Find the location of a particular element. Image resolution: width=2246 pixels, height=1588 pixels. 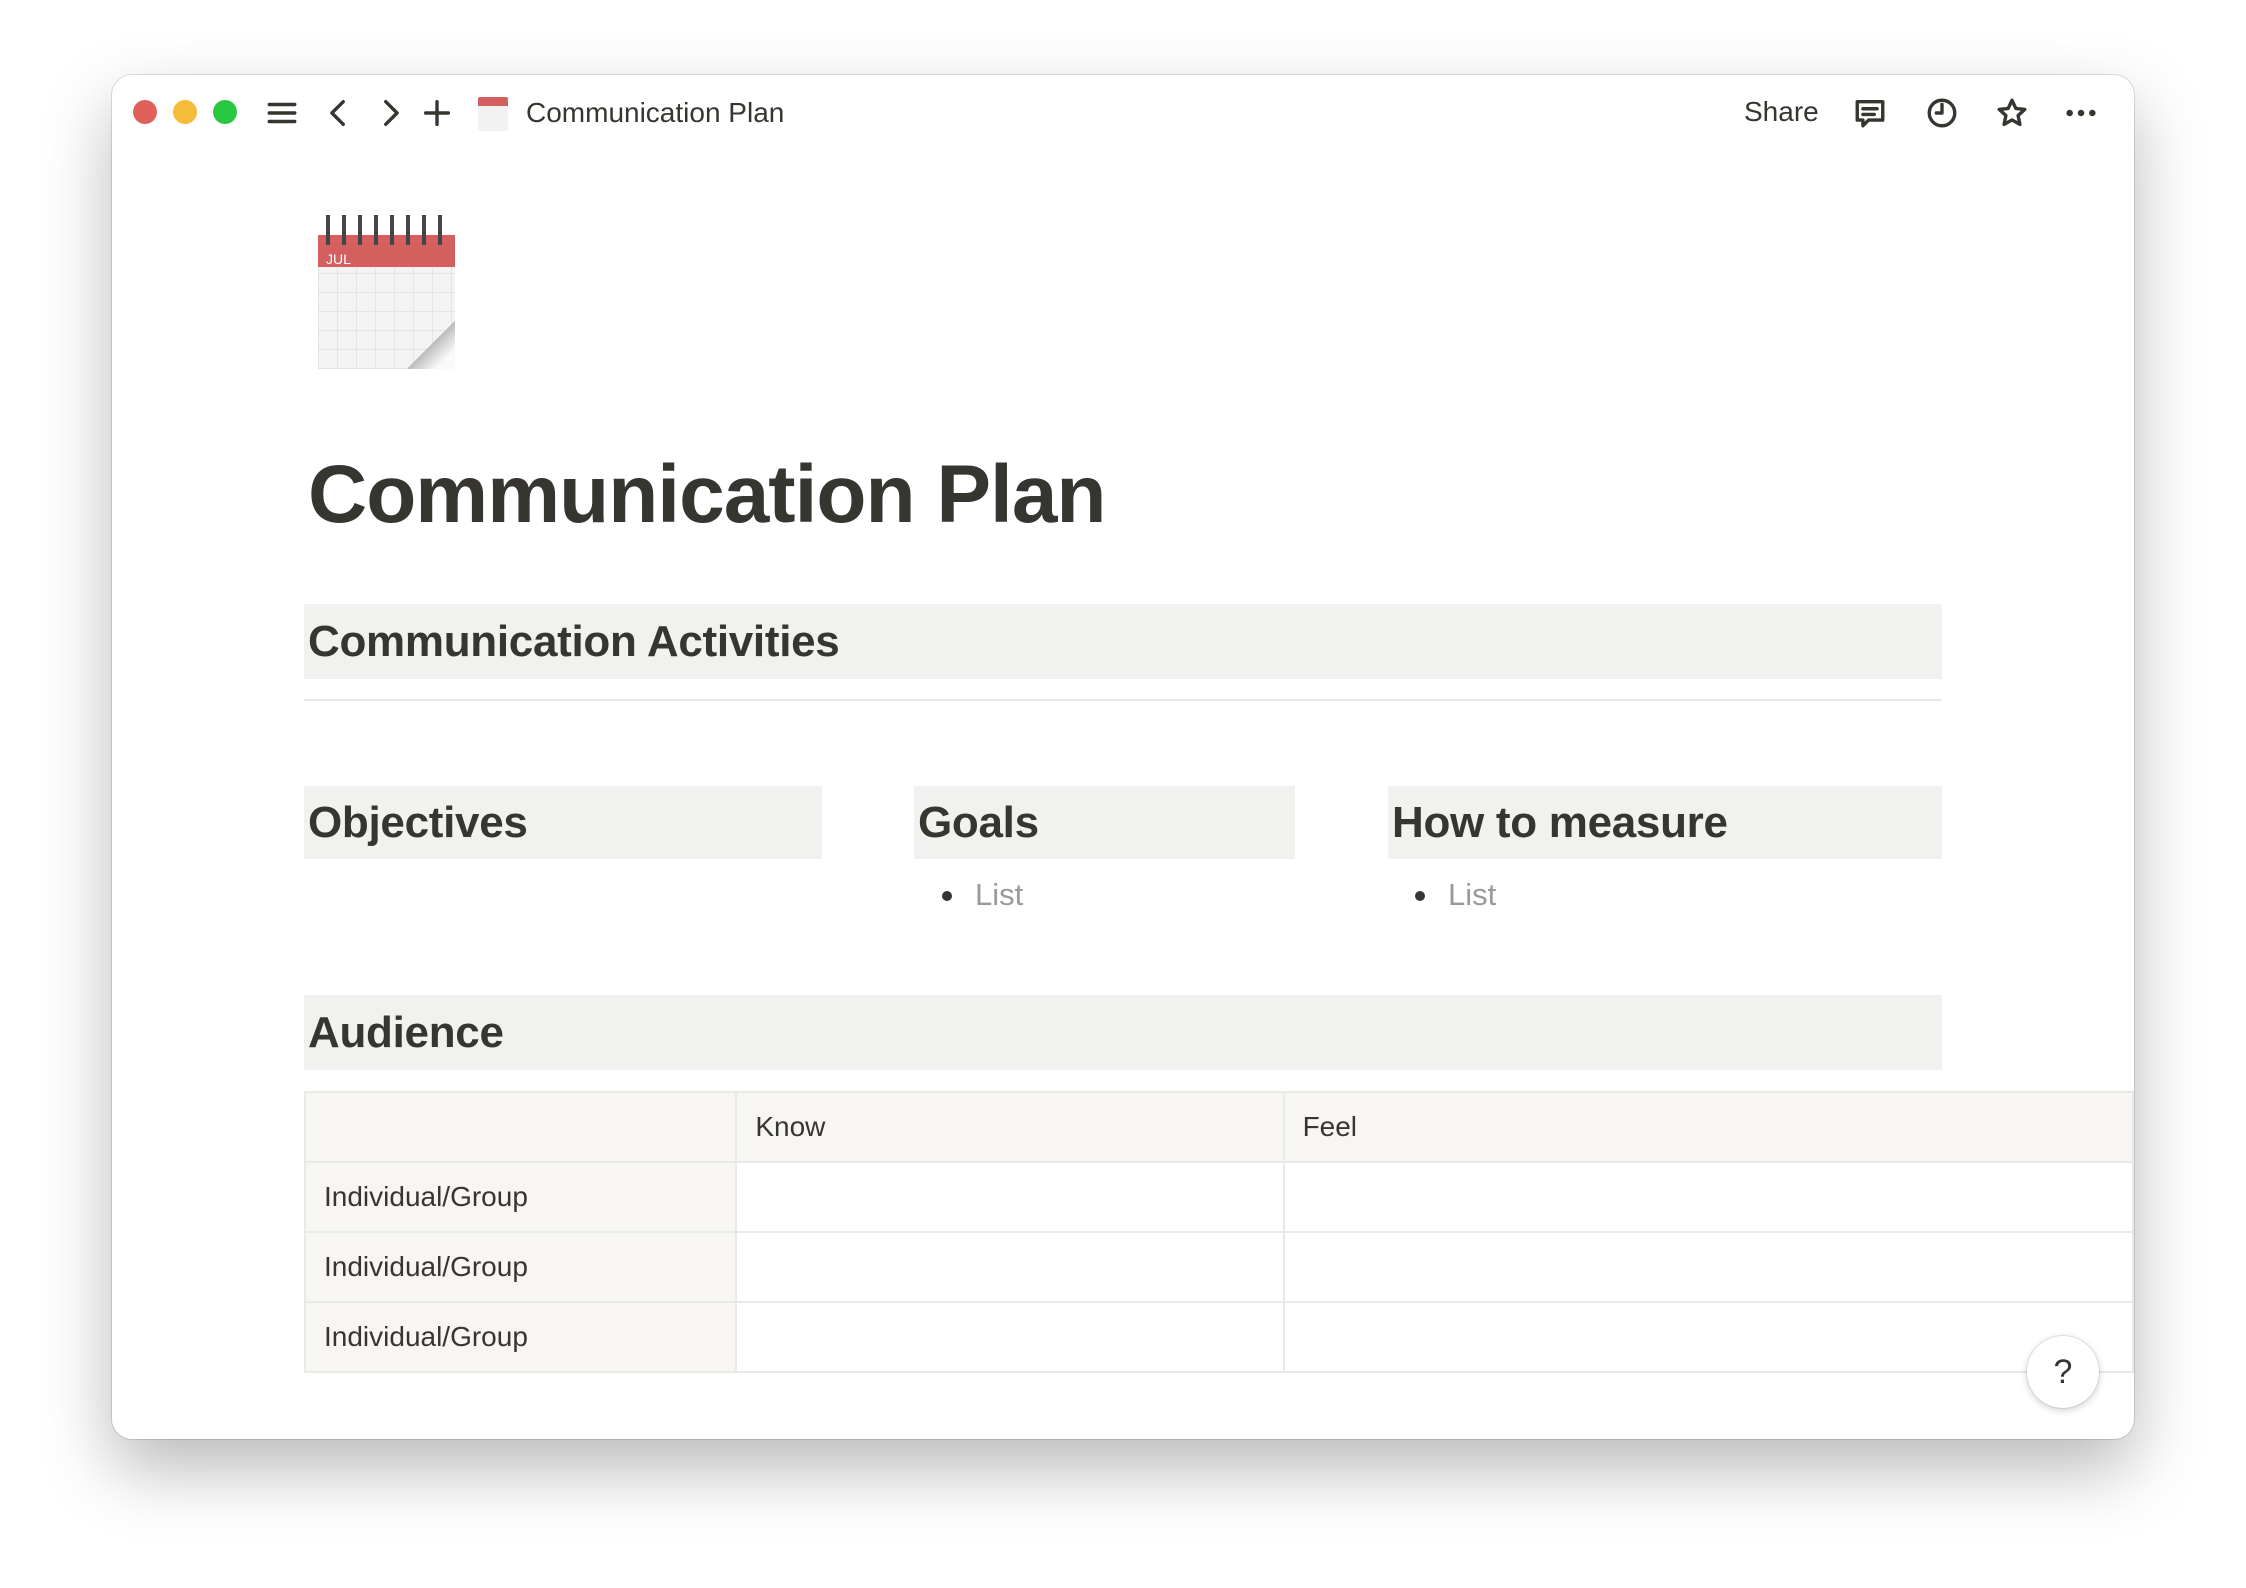

history-clock-icon is located at coordinates (1942, 113).